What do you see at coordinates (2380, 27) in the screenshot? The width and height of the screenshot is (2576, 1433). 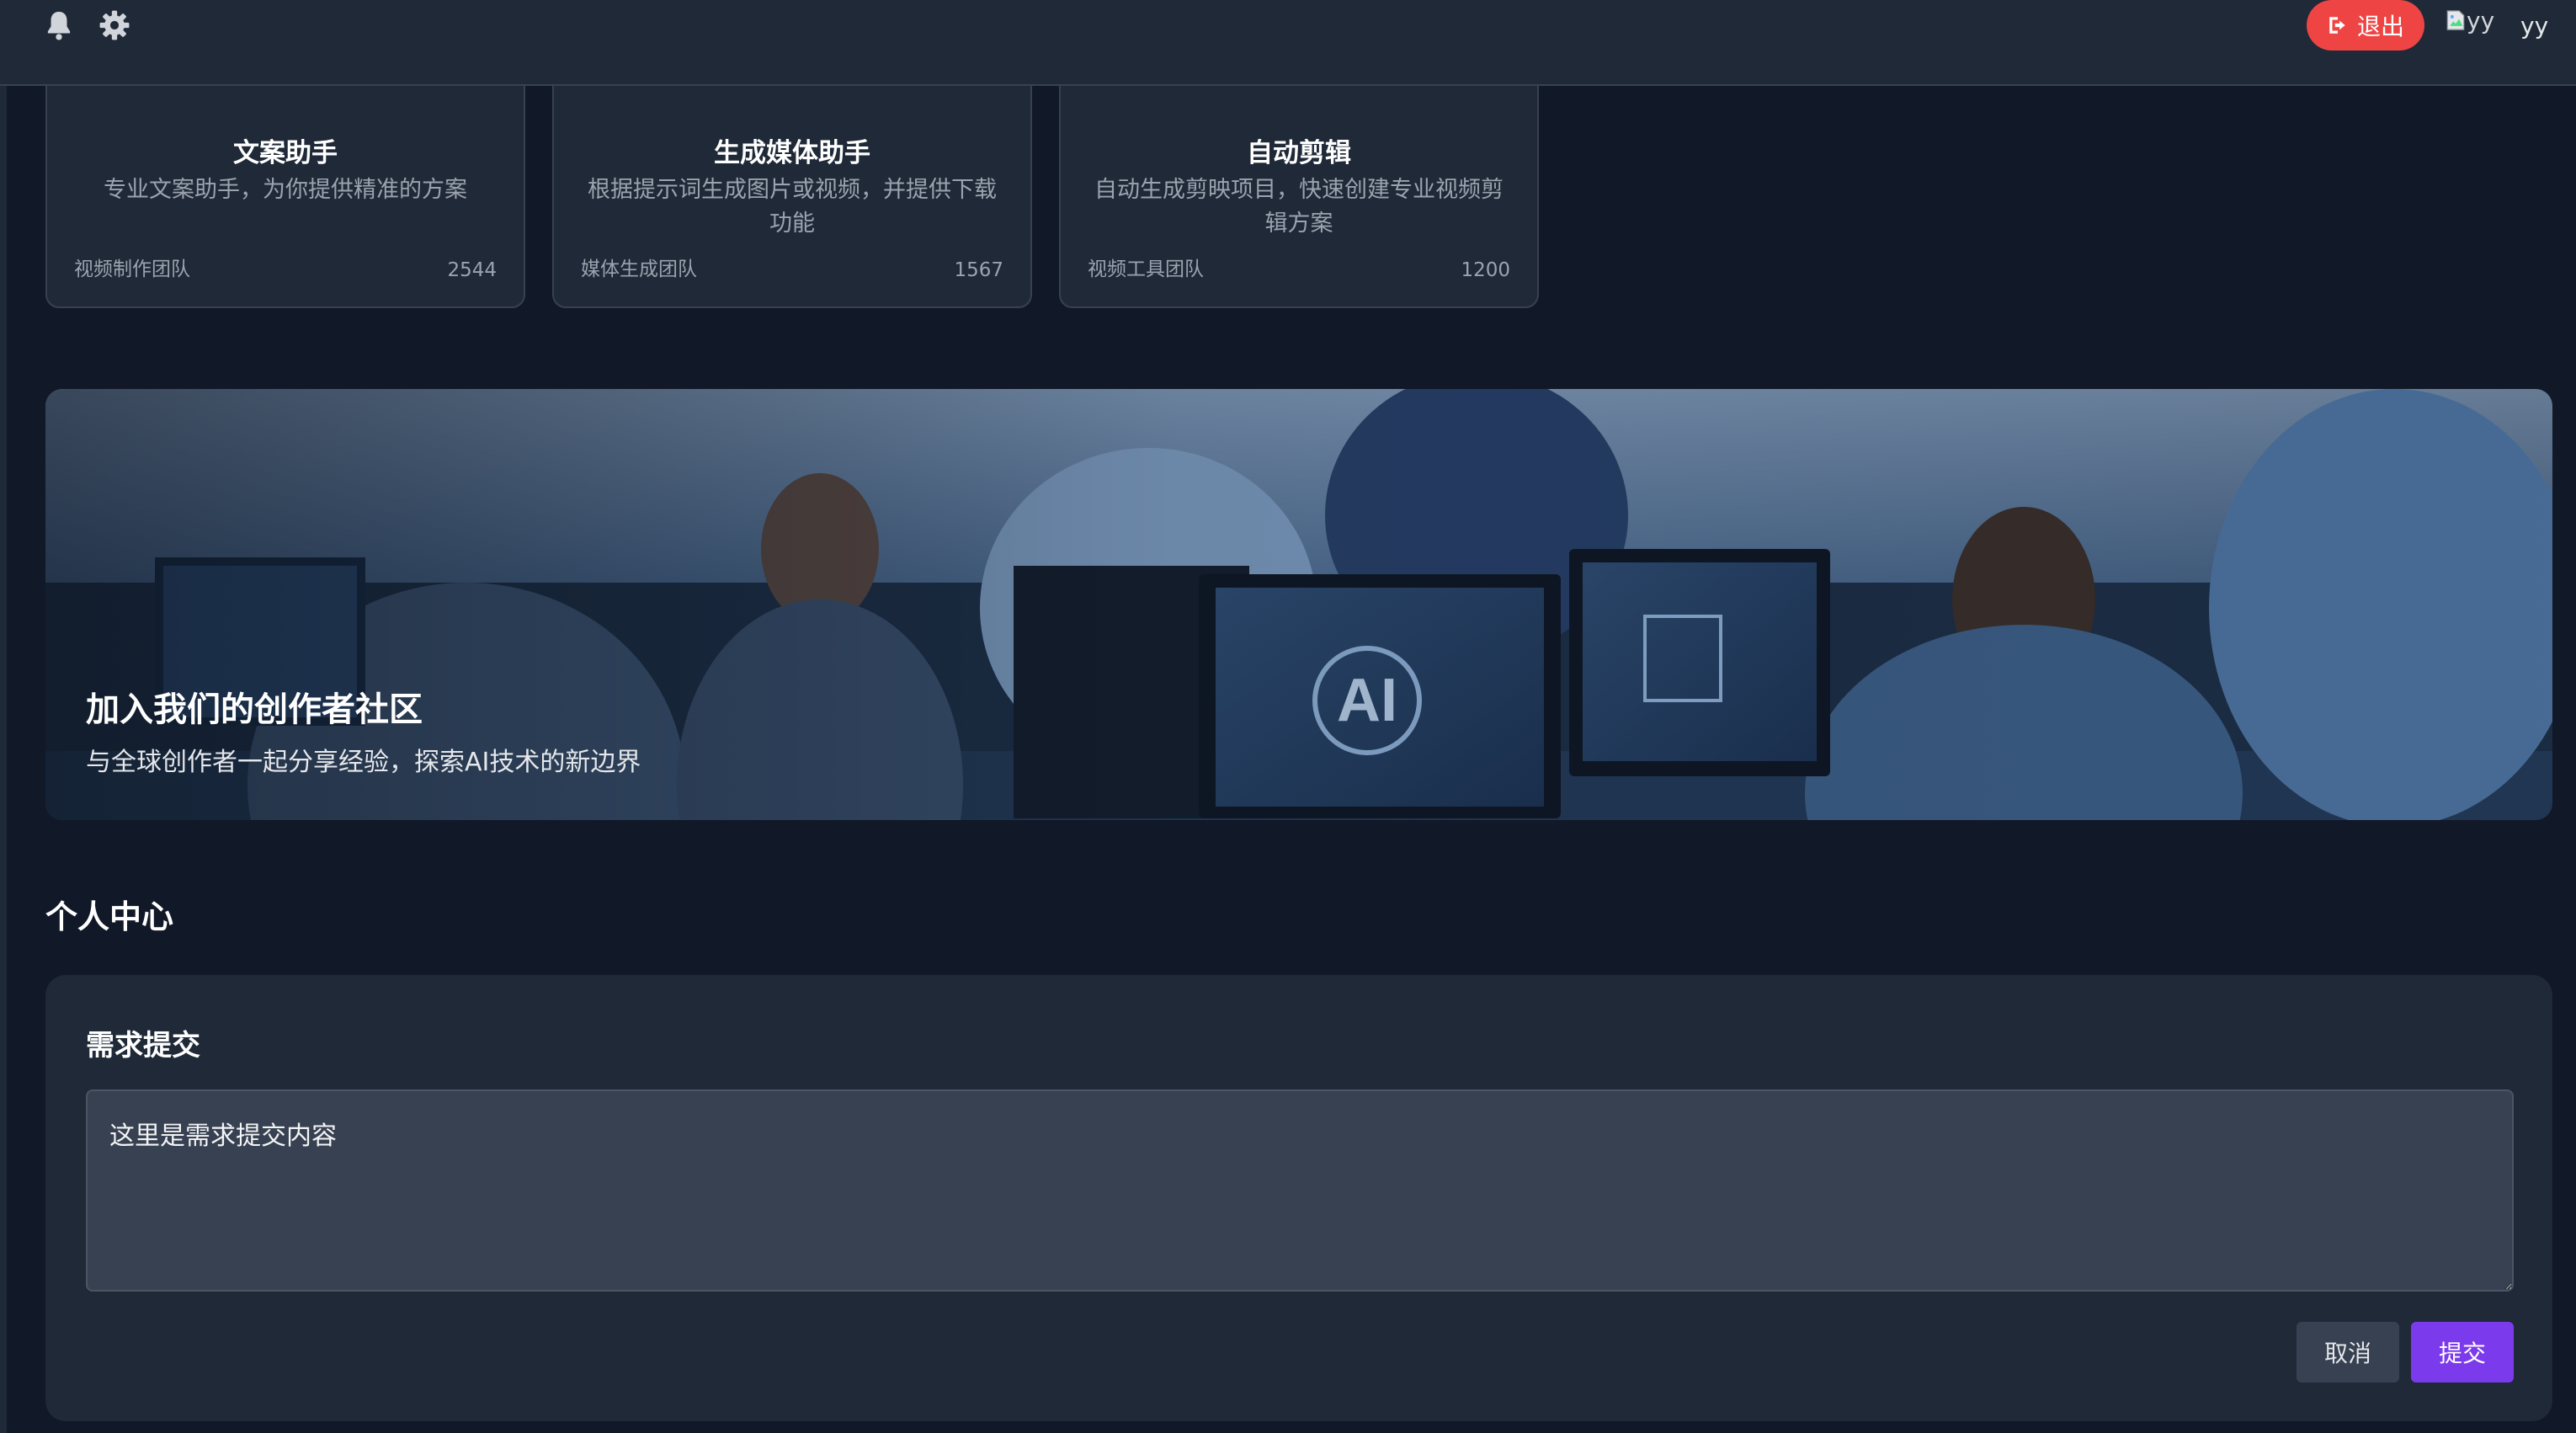 I see `logout-label: 退出` at bounding box center [2380, 27].